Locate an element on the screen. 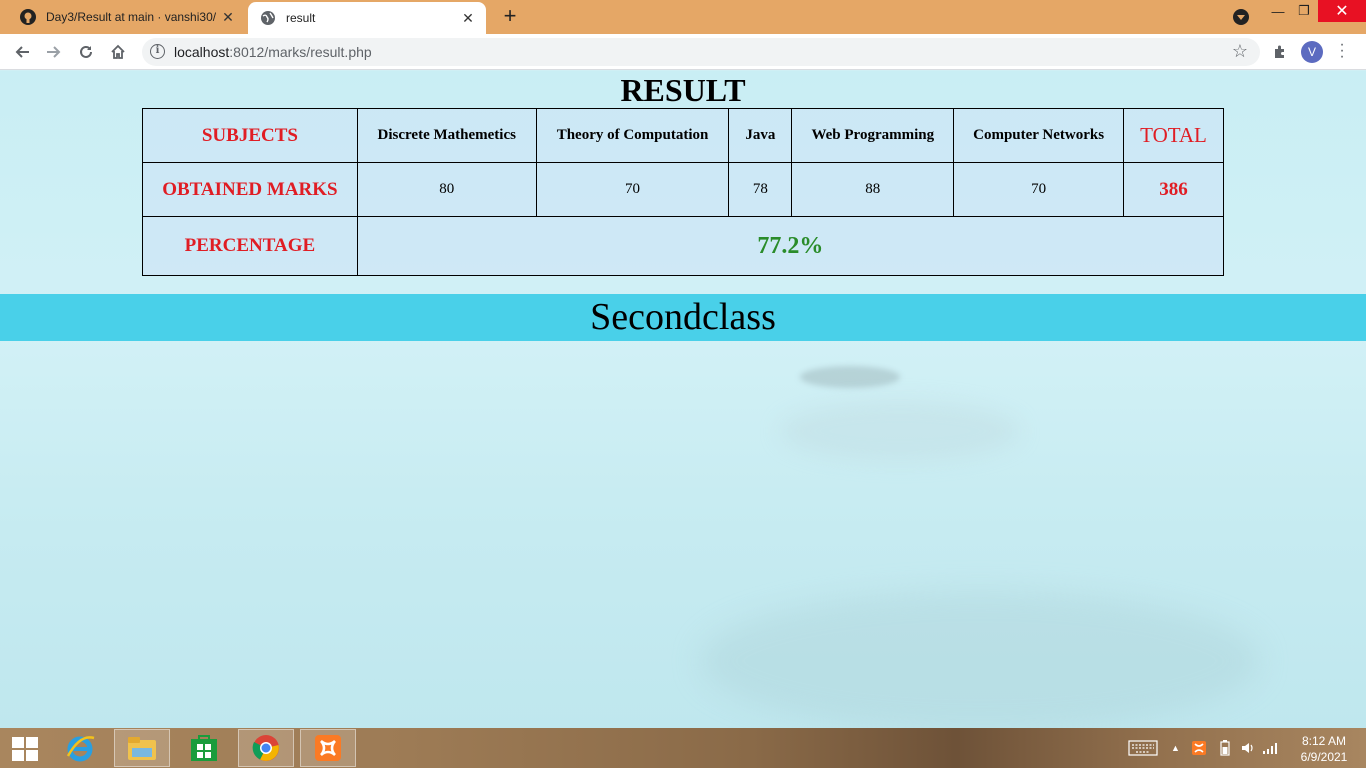 The image size is (1366, 768). globe-icon is located at coordinates (268, 18).